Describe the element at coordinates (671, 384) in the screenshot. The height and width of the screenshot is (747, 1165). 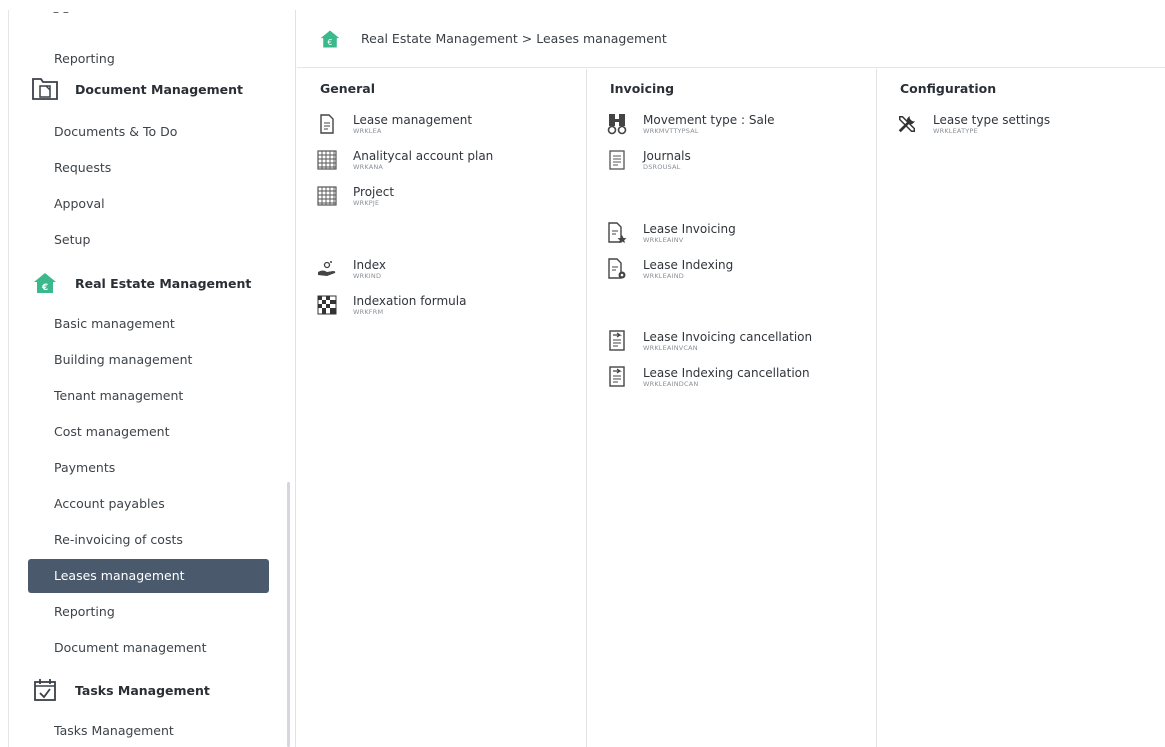
I see `entry-code: WRKLEAINDCAN` at that location.